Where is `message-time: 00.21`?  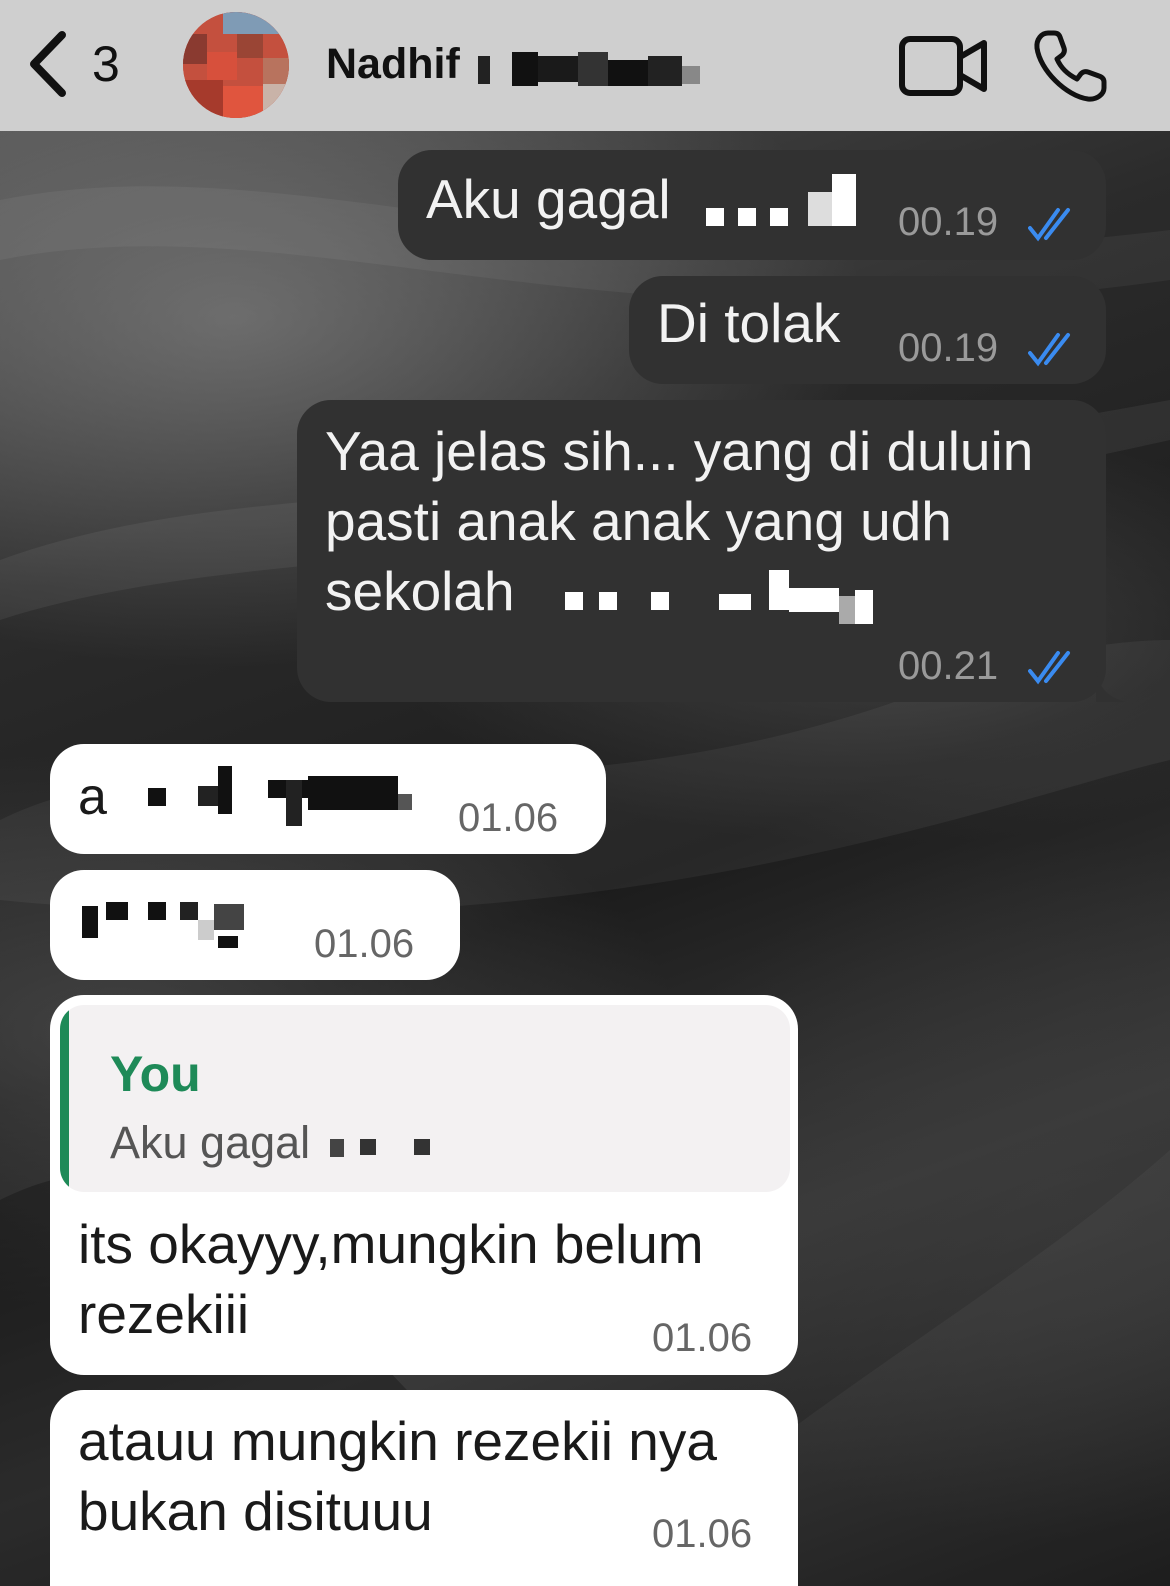 message-time: 00.21 is located at coordinates (948, 666).